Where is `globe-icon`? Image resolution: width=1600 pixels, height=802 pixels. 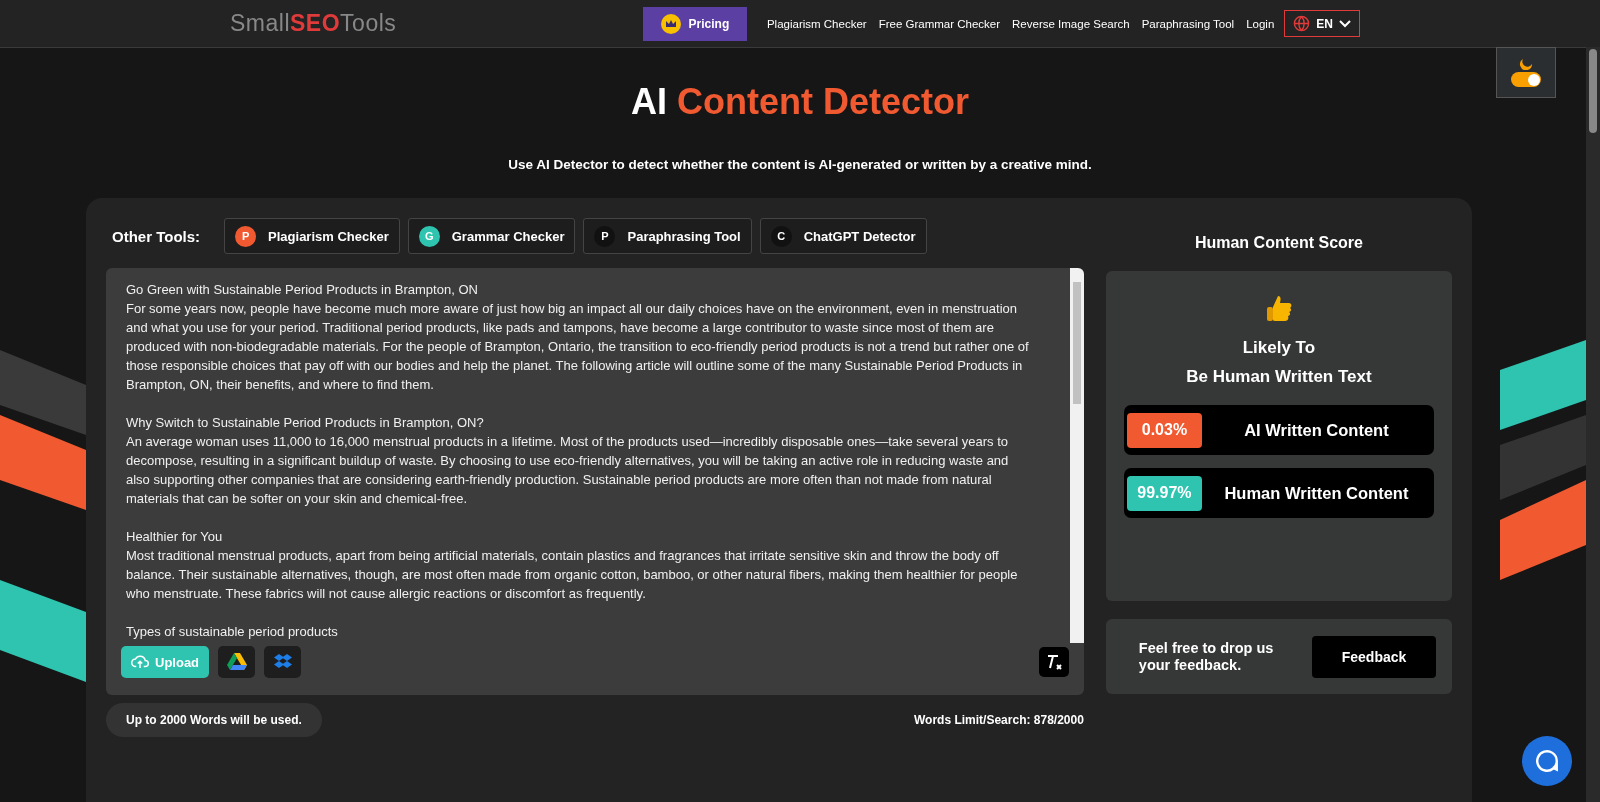
globe-icon is located at coordinates (1302, 23).